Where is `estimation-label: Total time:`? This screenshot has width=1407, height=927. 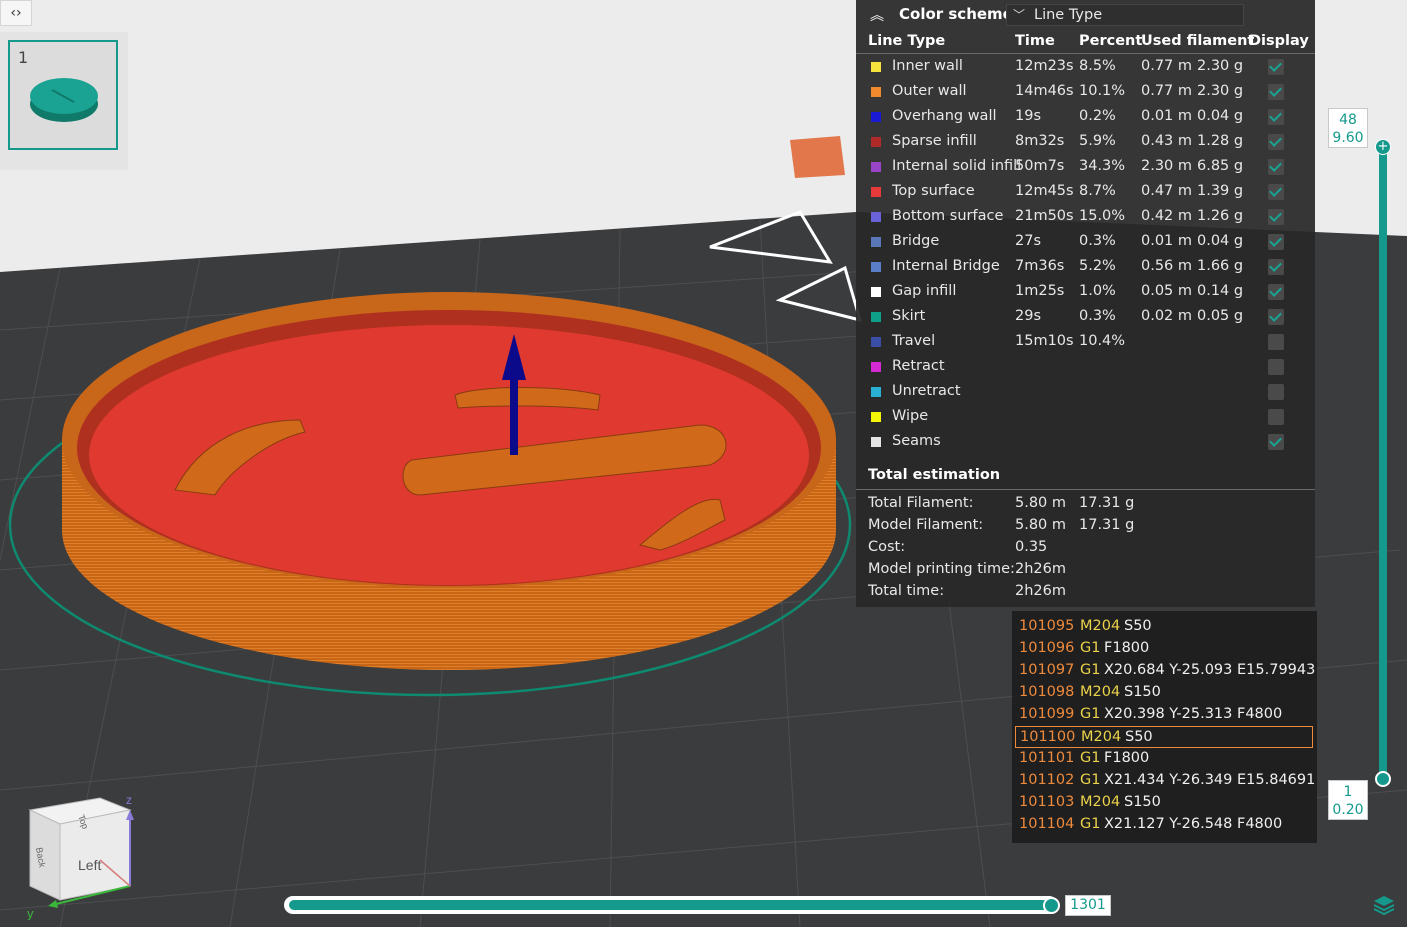 estimation-label: Total time: is located at coordinates (906, 591).